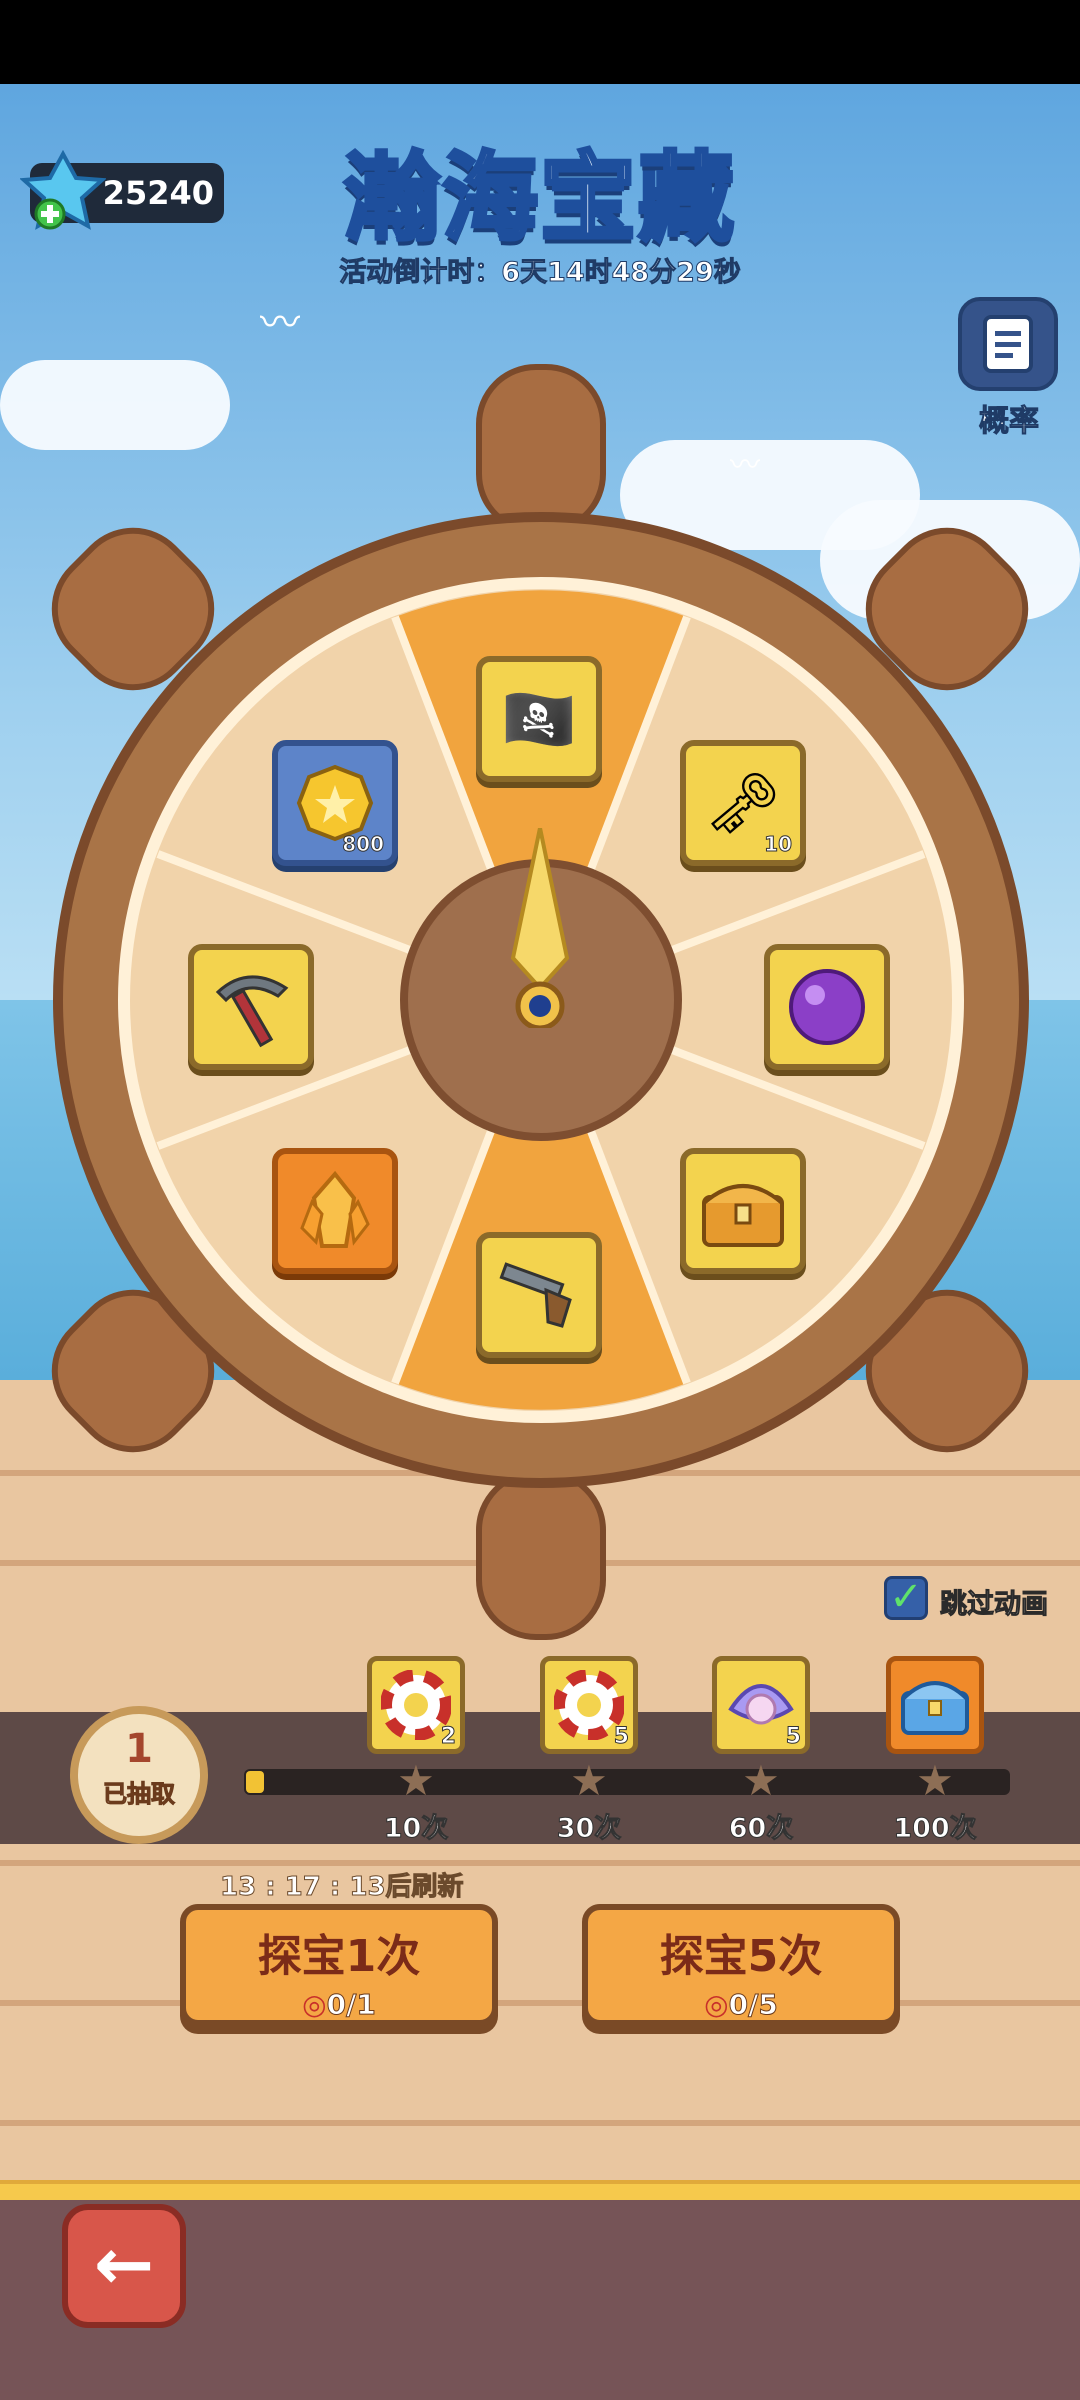 This screenshot has width=1080, height=2400. What do you see at coordinates (935, 1708) in the screenshot?
I see `blue-chest-icon` at bounding box center [935, 1708].